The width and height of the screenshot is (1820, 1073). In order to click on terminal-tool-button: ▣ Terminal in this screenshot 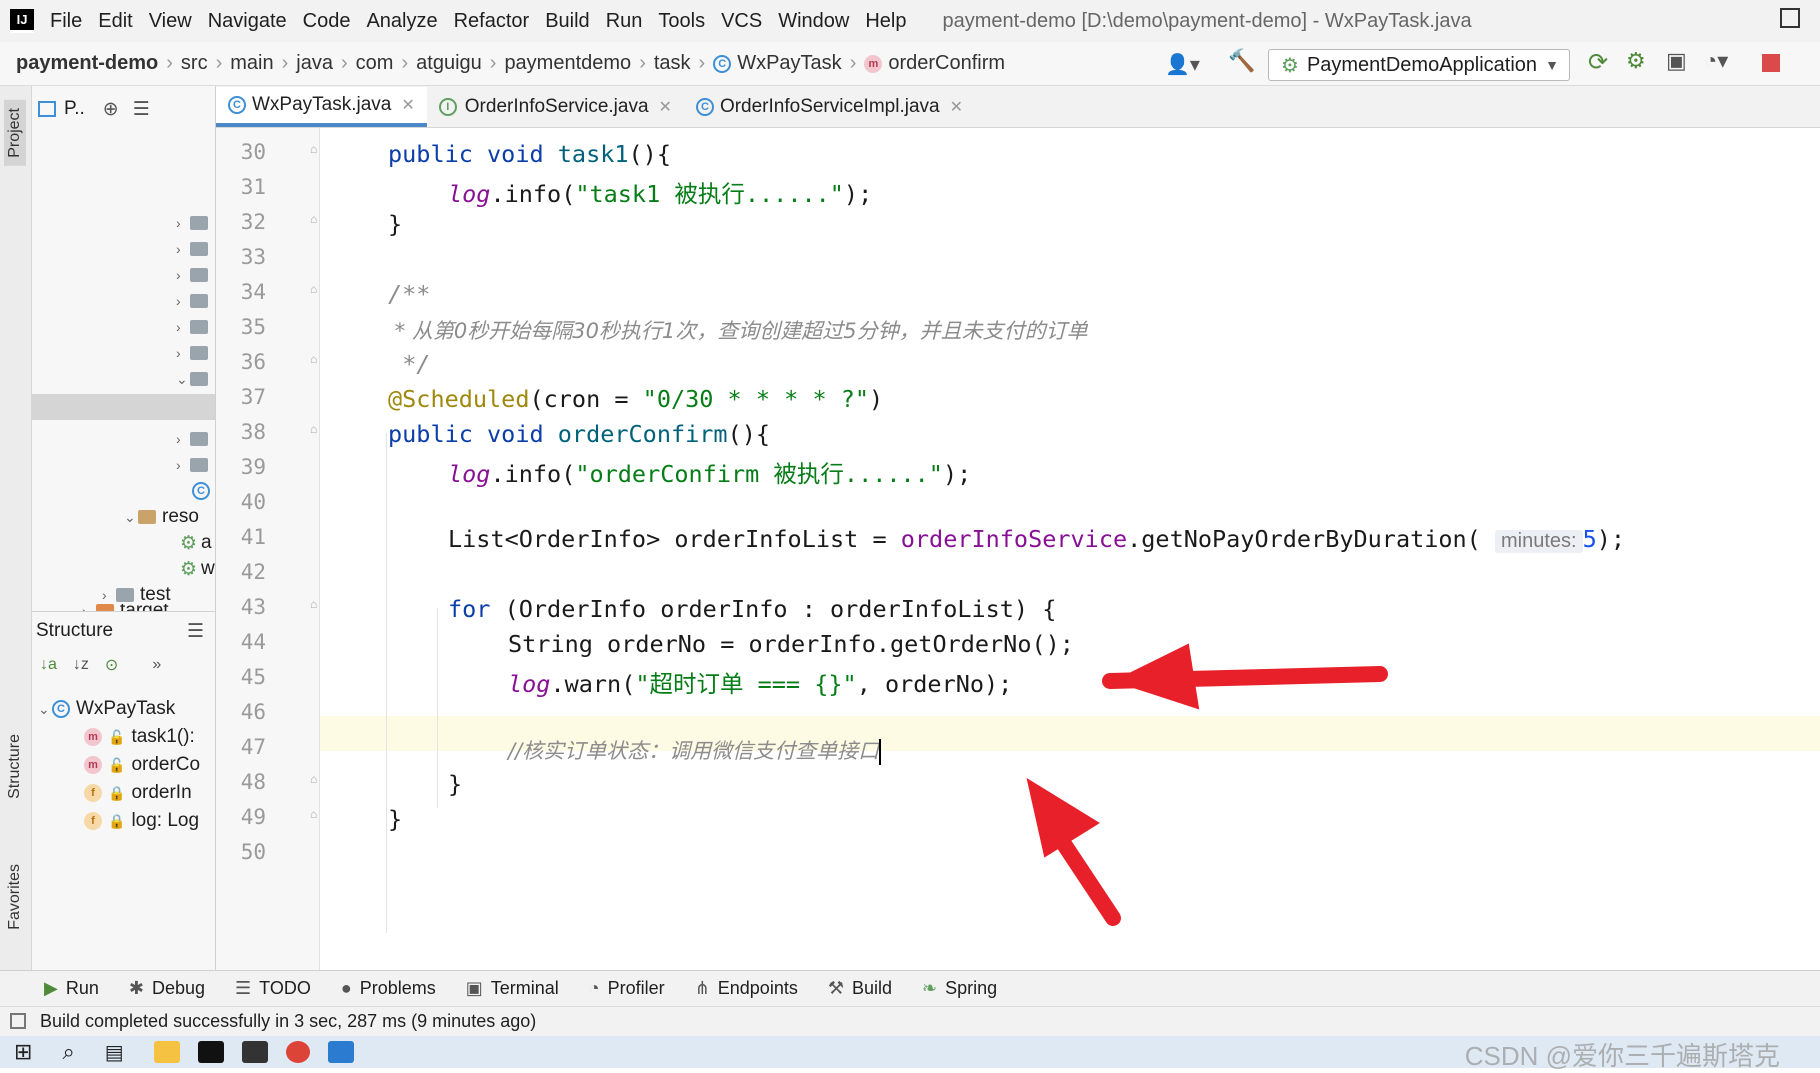, I will do `click(512, 988)`.